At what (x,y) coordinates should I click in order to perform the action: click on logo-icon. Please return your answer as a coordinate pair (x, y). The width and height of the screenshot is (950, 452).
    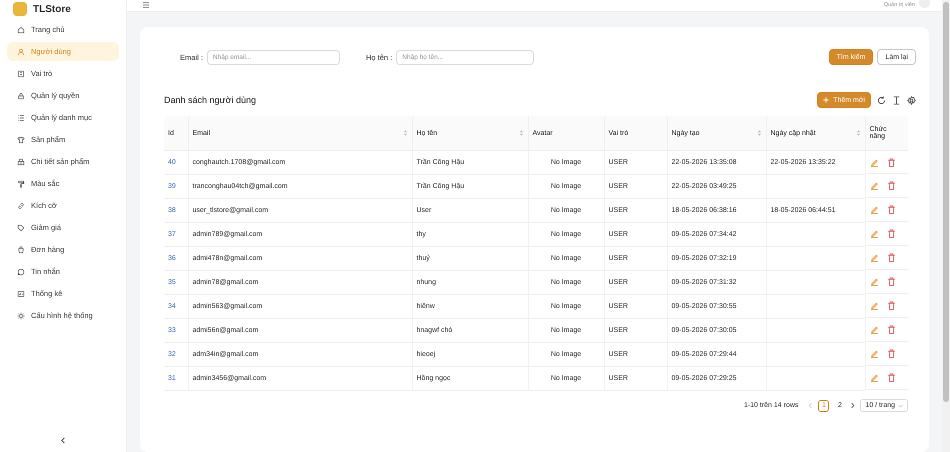
    Looking at the image, I should click on (20, 9).